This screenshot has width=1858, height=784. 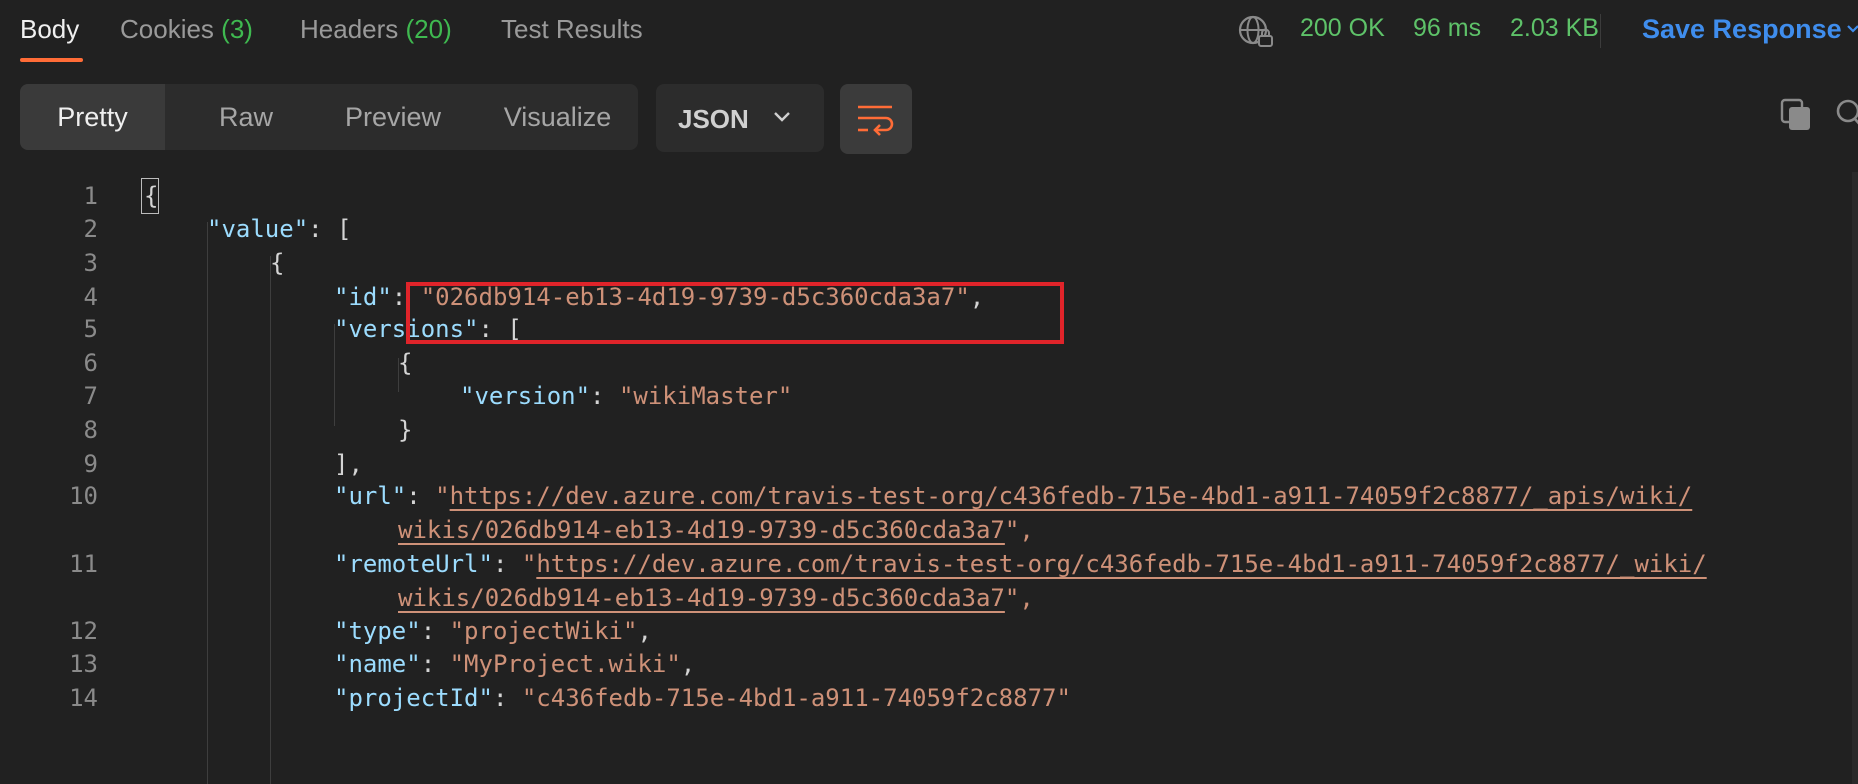 What do you see at coordinates (1256, 32) in the screenshot?
I see `globe-lock-icon` at bounding box center [1256, 32].